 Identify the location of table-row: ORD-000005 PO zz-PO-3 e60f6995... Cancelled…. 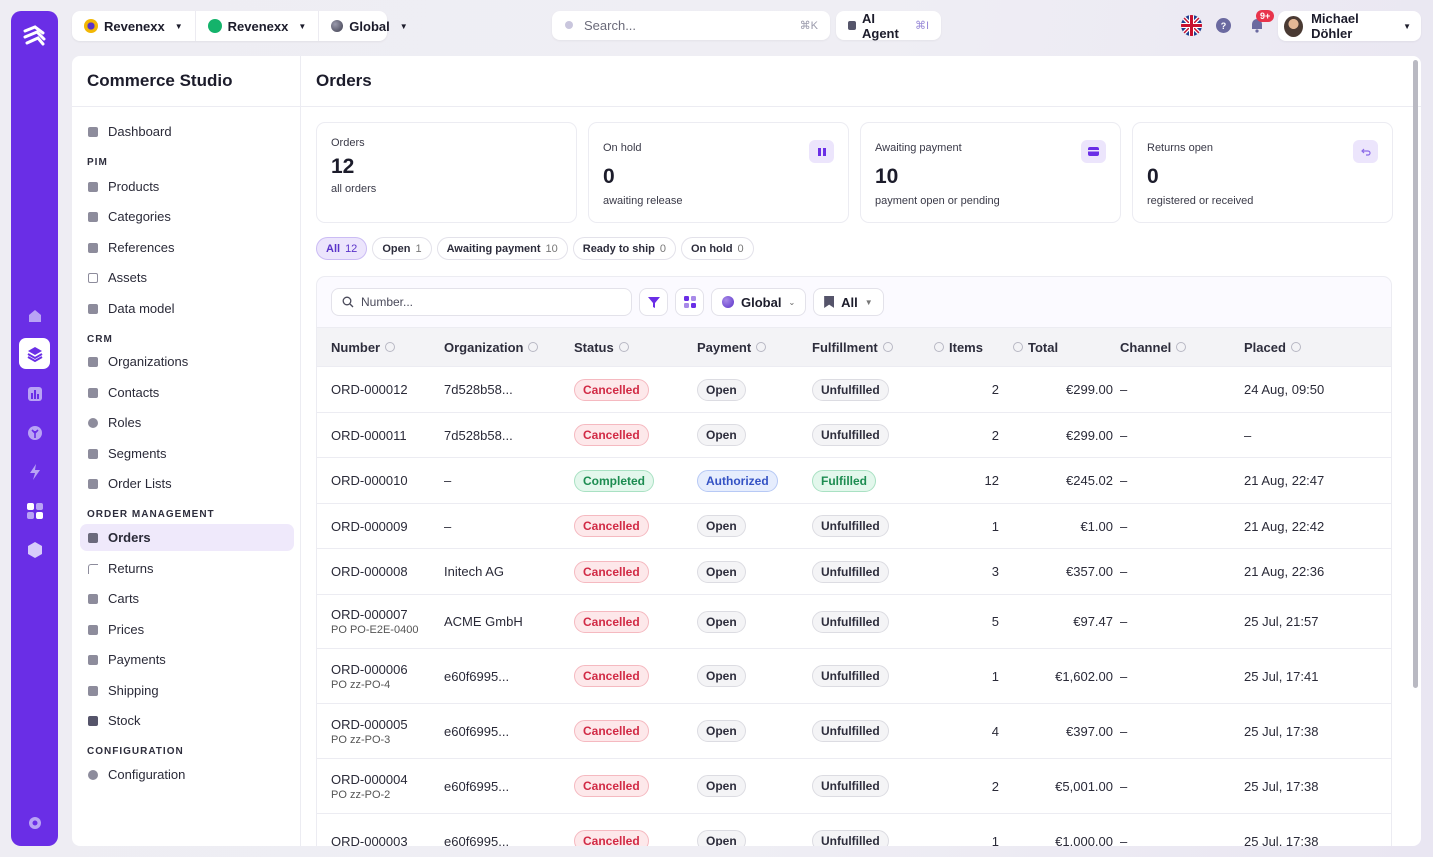
(854, 731).